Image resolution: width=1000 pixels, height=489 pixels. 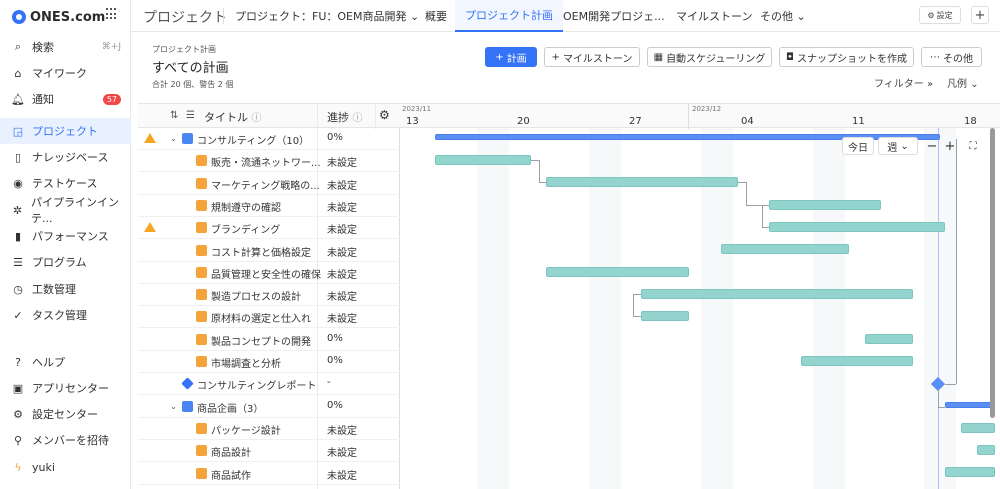 I want to click on row-title: 商品設計, so click(x=271, y=451).